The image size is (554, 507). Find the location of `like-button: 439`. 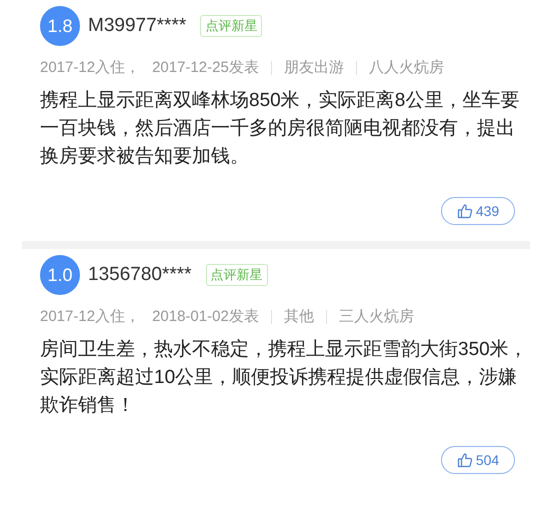

like-button: 439 is located at coordinates (478, 211).